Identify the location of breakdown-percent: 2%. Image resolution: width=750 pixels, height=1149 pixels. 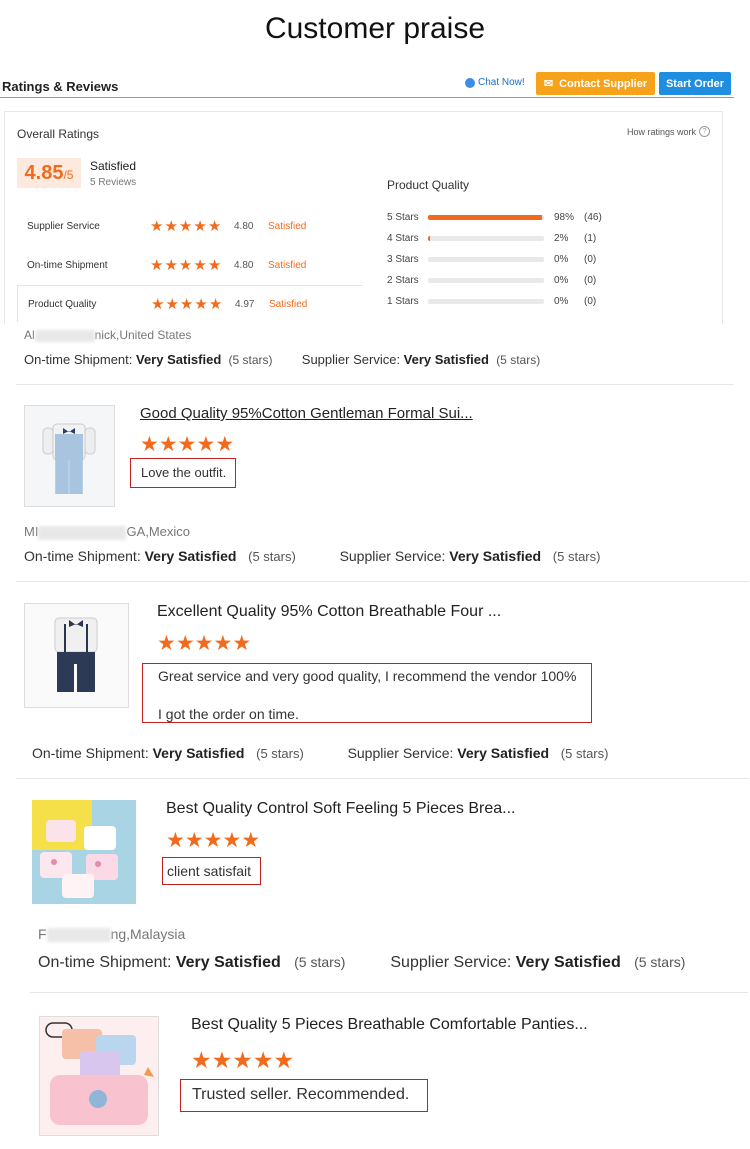
(561, 238).